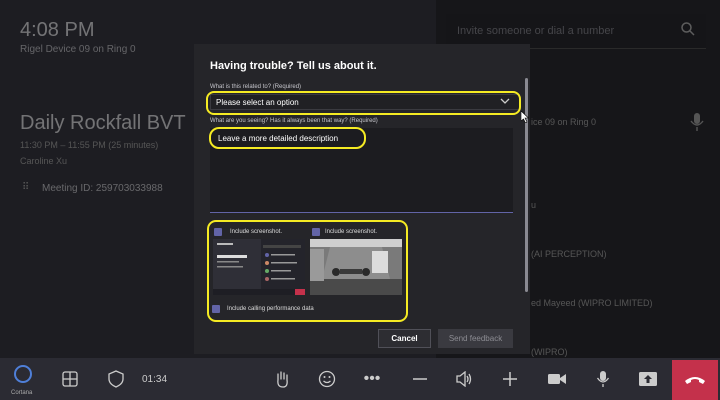 The image size is (720, 400). Describe the element at coordinates (372, 379) in the screenshot. I see `more-options-icon: •••` at that location.